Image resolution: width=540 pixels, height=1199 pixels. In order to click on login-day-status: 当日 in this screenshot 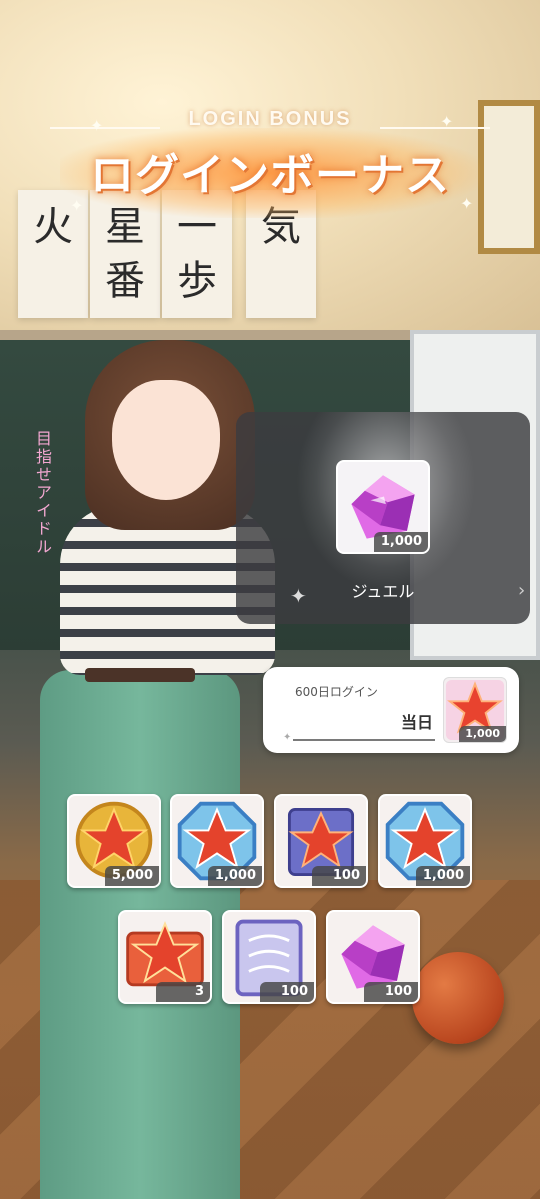, I will do `click(416, 722)`.